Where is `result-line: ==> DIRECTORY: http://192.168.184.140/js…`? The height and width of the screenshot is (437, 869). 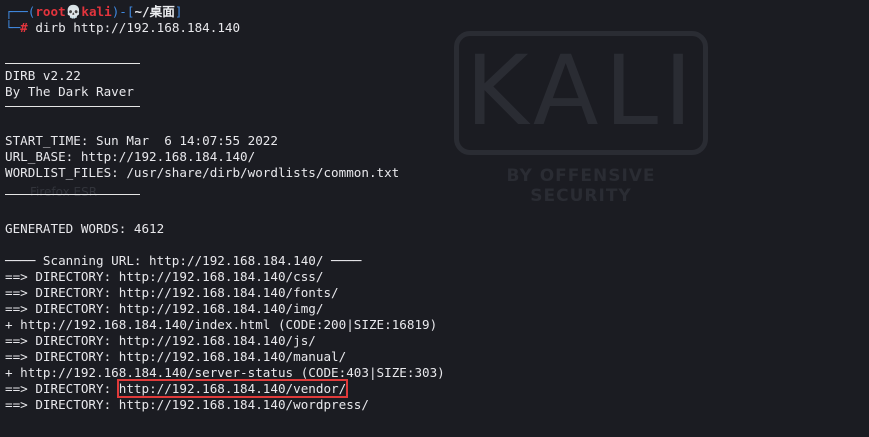 result-line: ==> DIRECTORY: http://192.168.184.140/js… is located at coordinates (225, 341).